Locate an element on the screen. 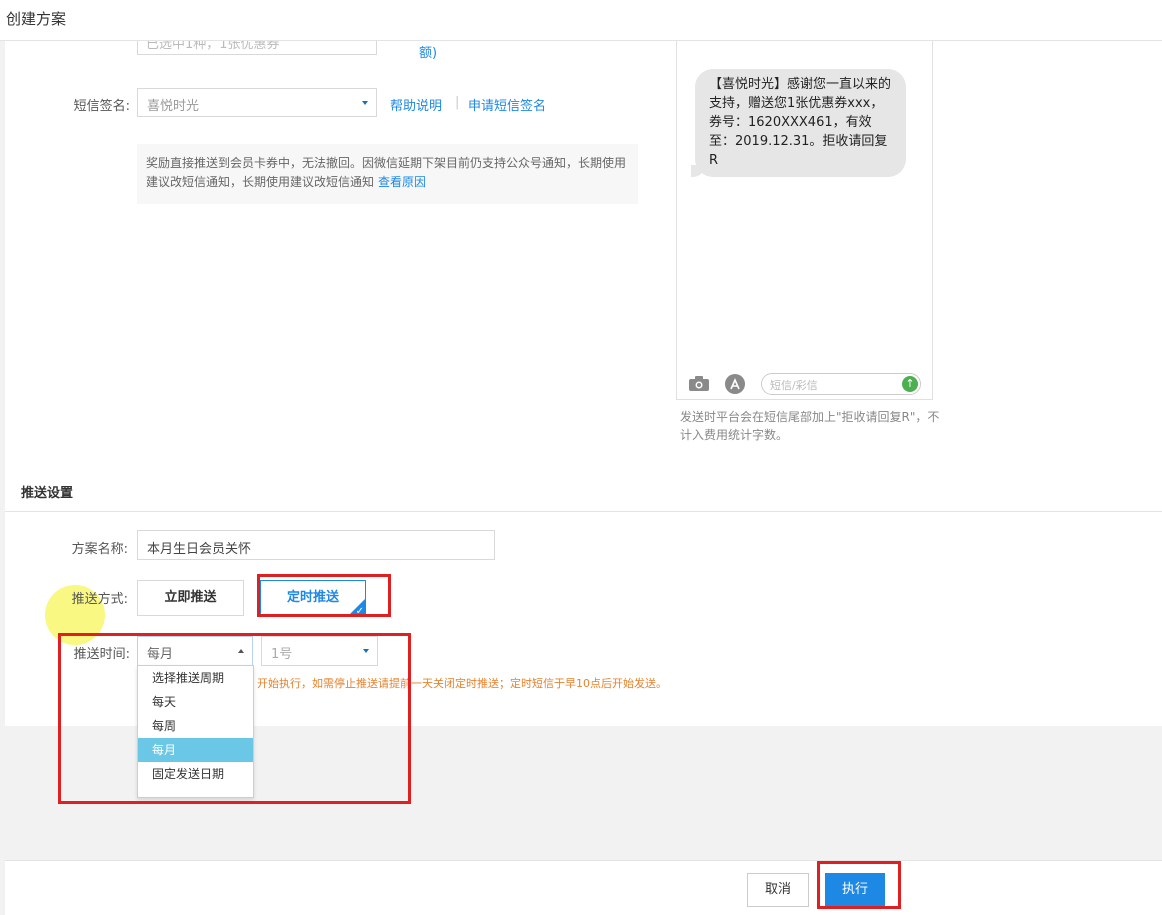 The width and height of the screenshot is (1162, 915). section-divider is located at coordinates (583, 511).